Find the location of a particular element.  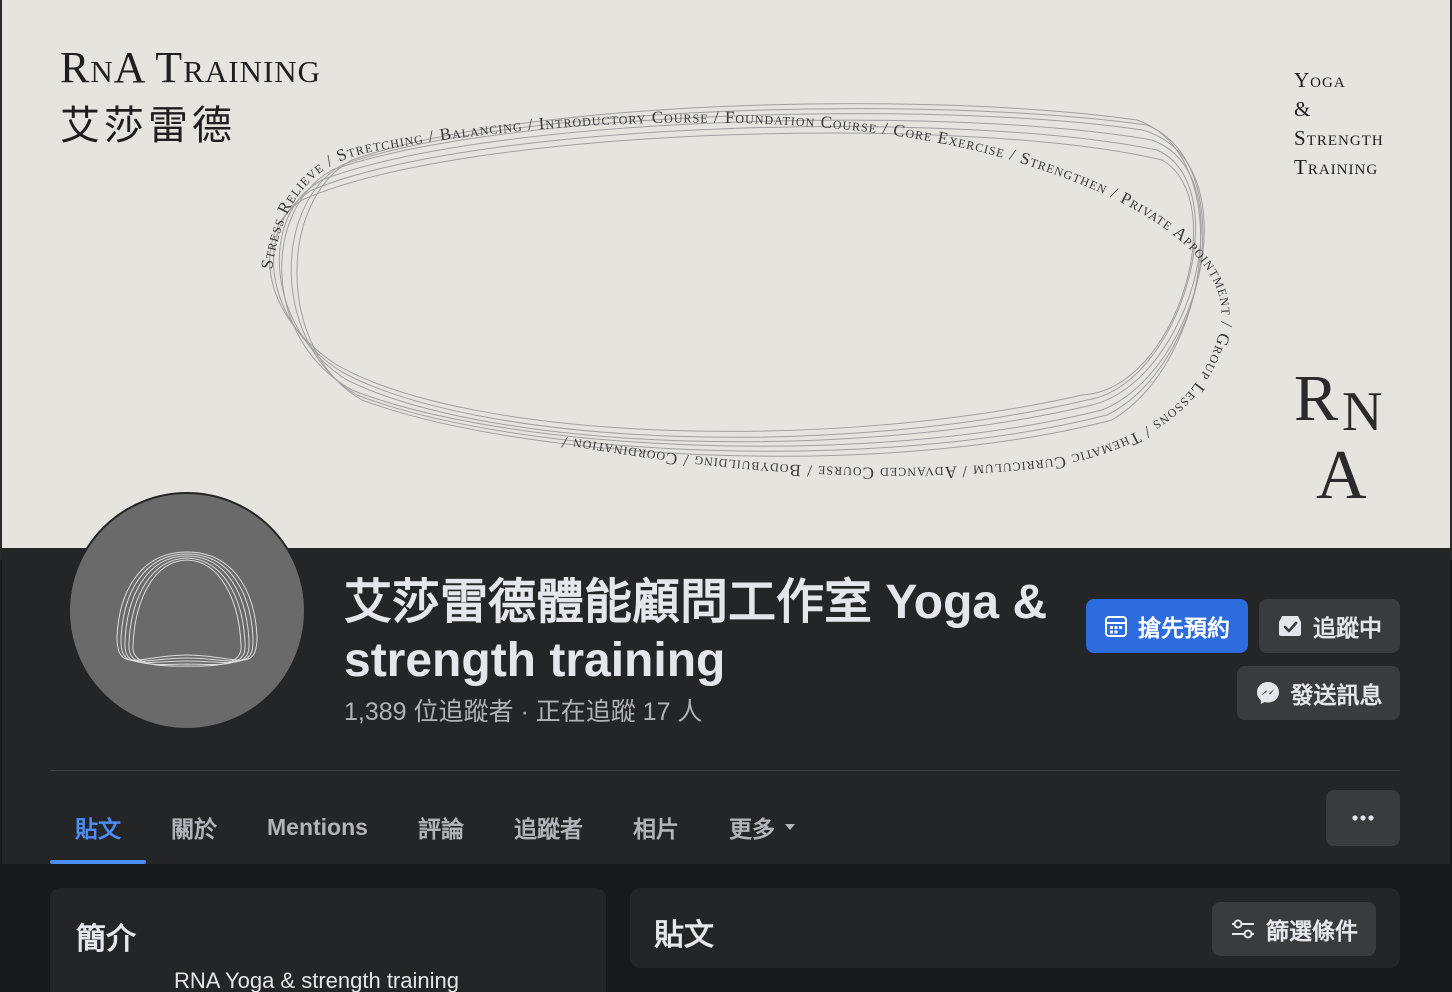

tab-about: 關於 is located at coordinates (194, 827).